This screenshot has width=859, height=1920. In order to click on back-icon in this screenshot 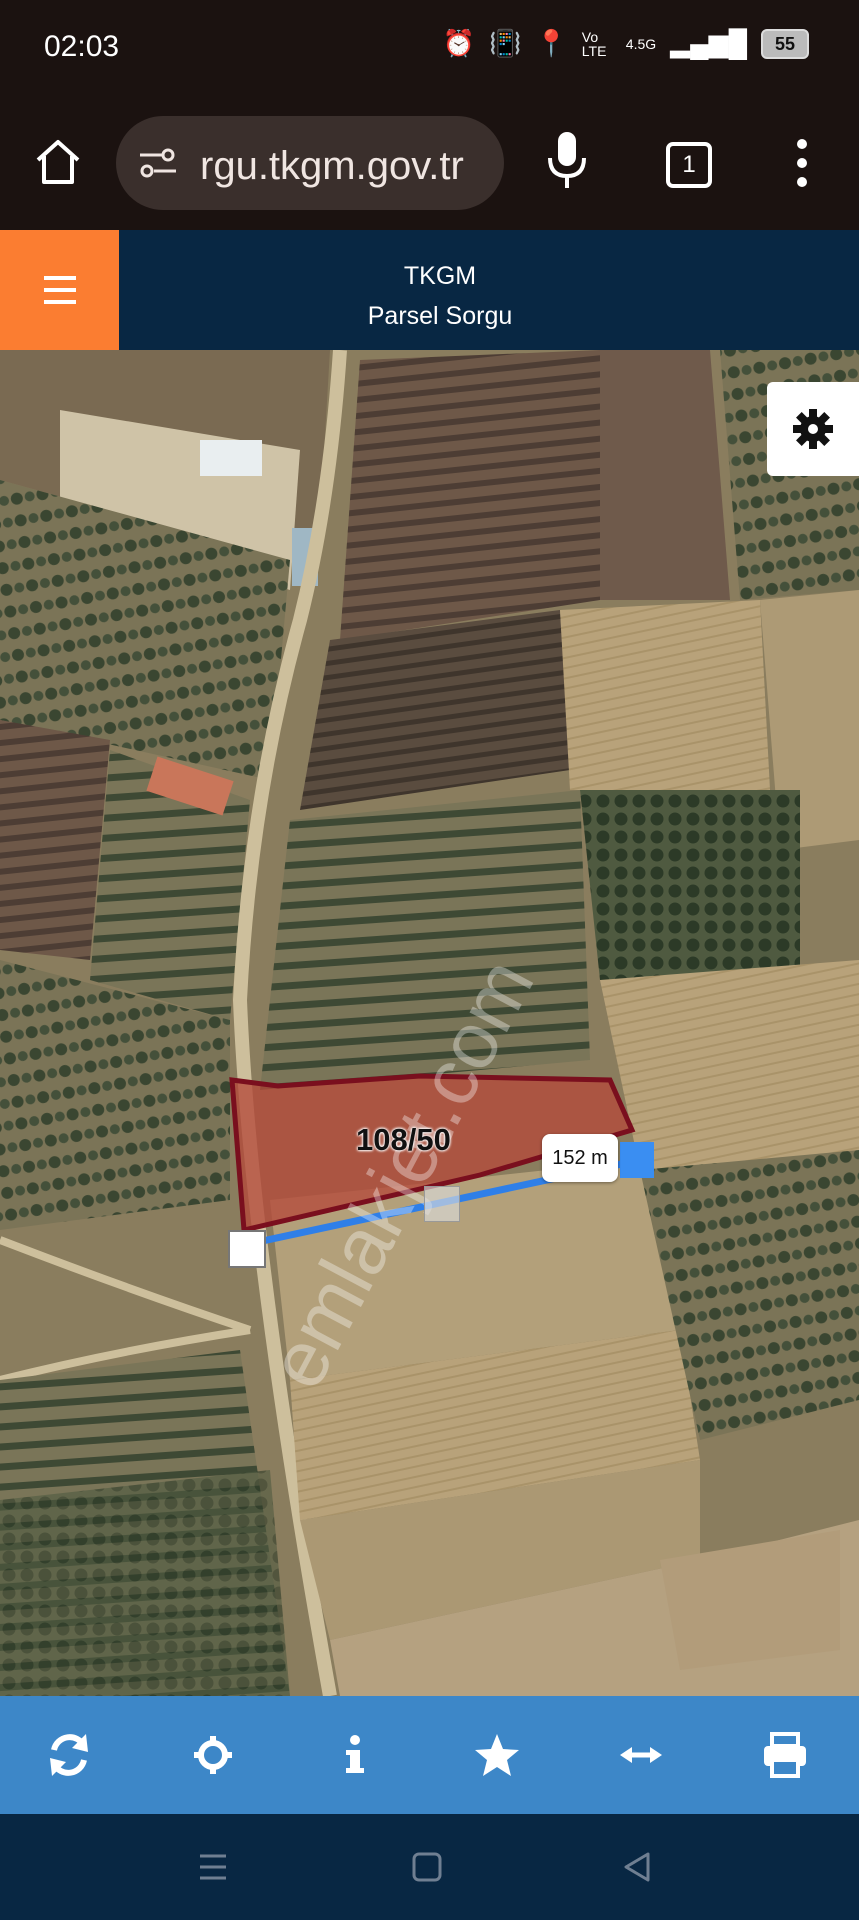, I will do `click(637, 1867)`.